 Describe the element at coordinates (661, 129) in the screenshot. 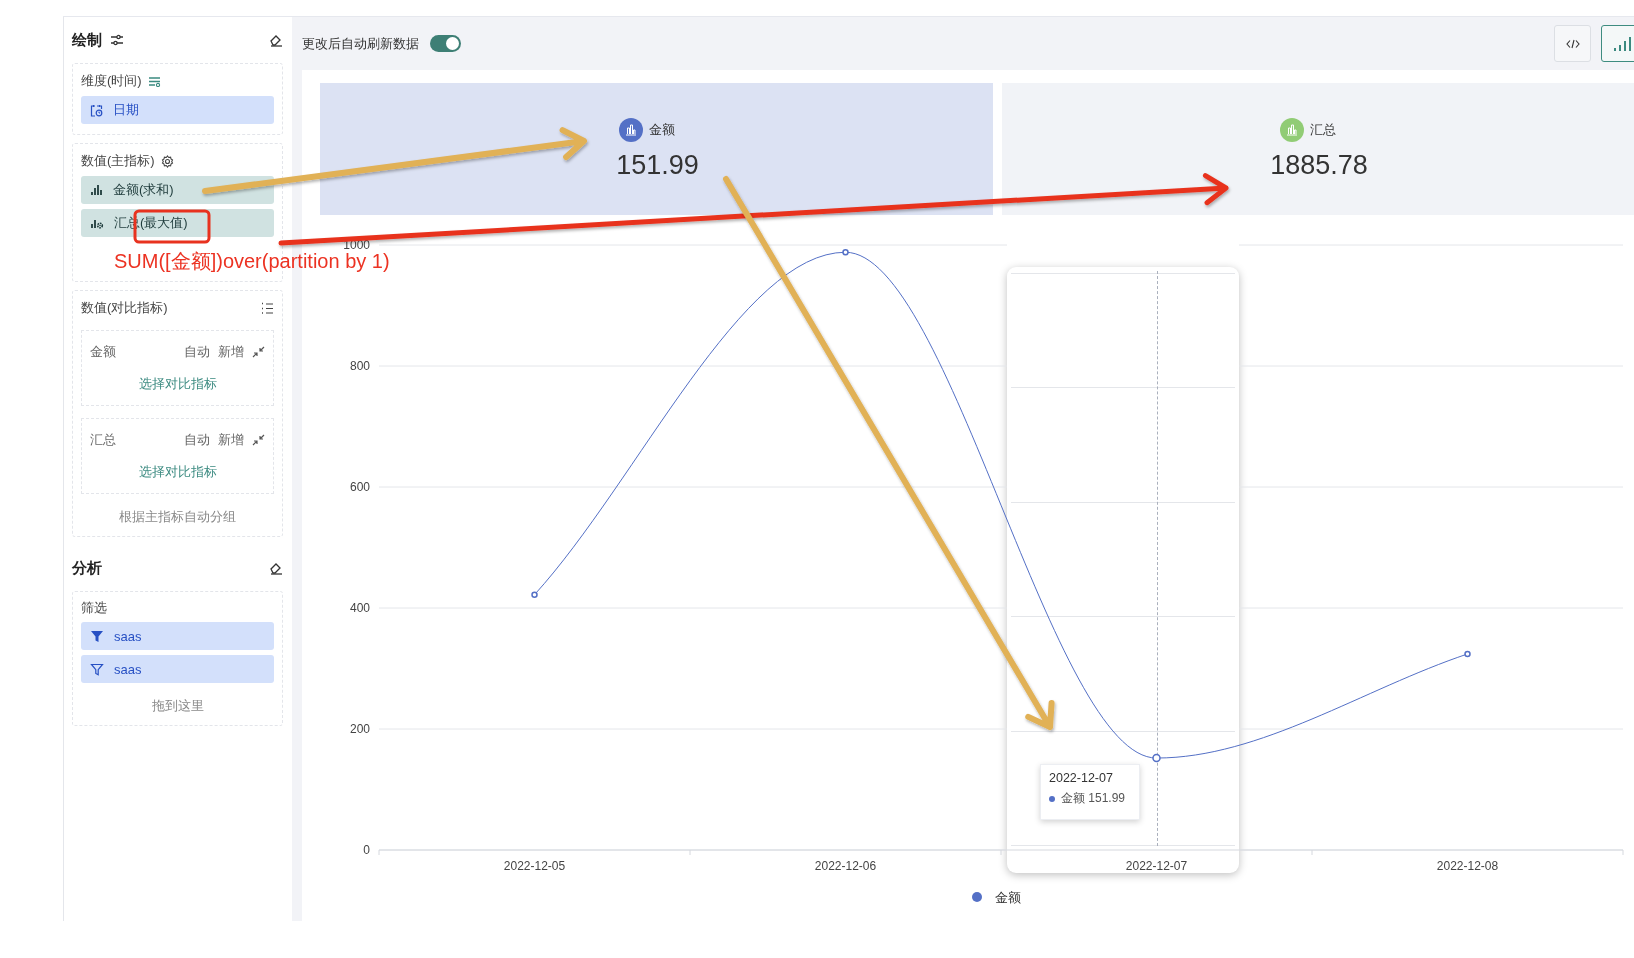

I see `kpi-label: 金额` at that location.